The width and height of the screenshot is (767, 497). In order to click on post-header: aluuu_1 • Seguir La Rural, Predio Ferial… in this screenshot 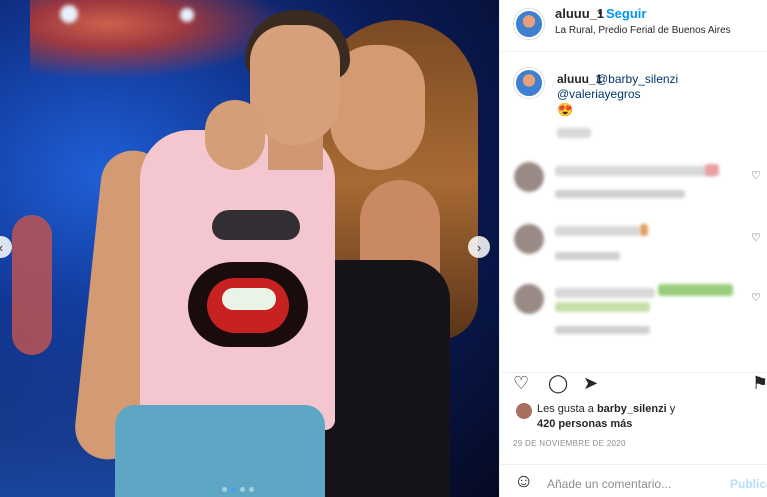, I will do `click(633, 26)`.